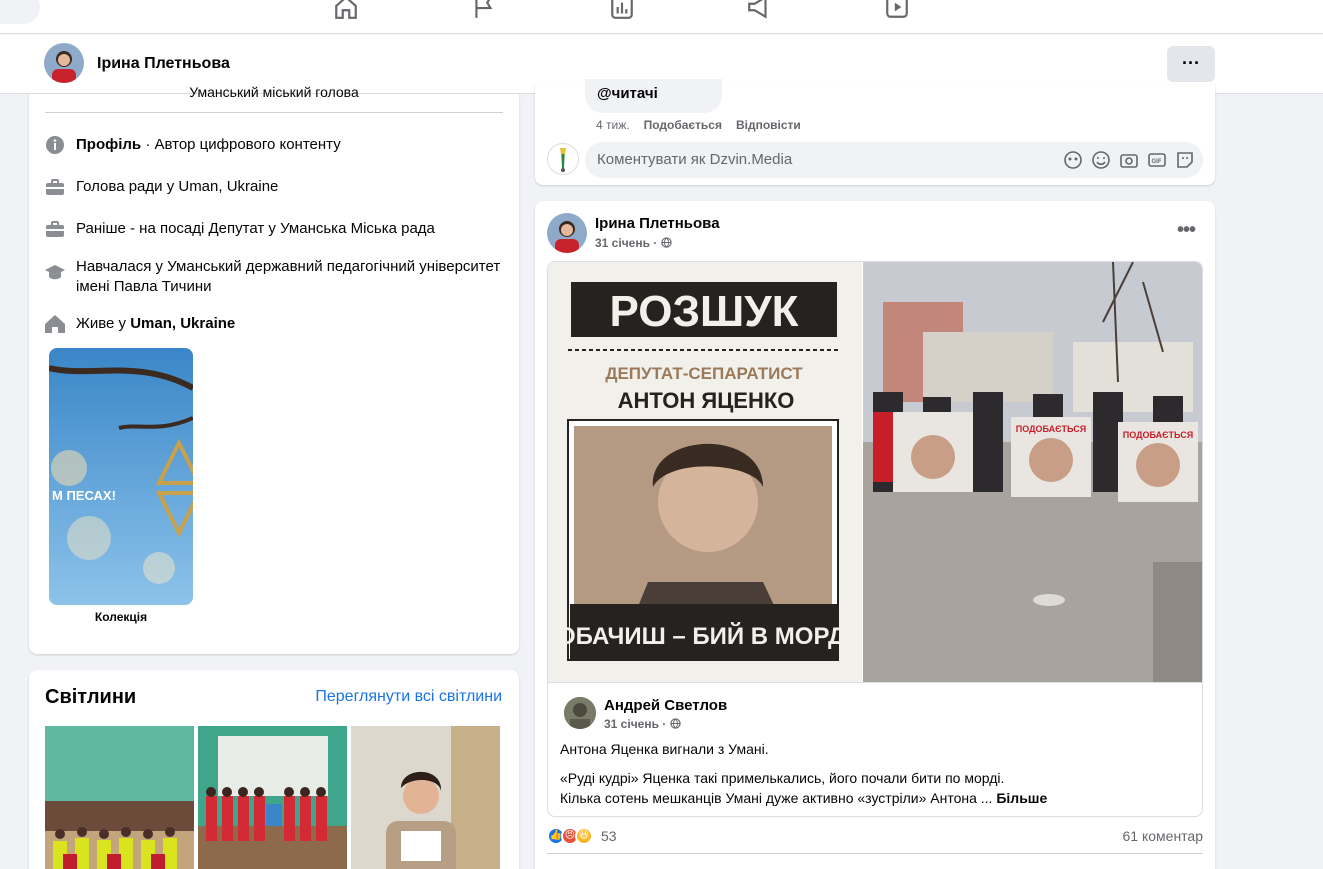  What do you see at coordinates (1032, 472) in the screenshot?
I see `protest-photo: ПОДОБАЄТЬСЯ ПОДОБАЄТЬСЯ` at bounding box center [1032, 472].